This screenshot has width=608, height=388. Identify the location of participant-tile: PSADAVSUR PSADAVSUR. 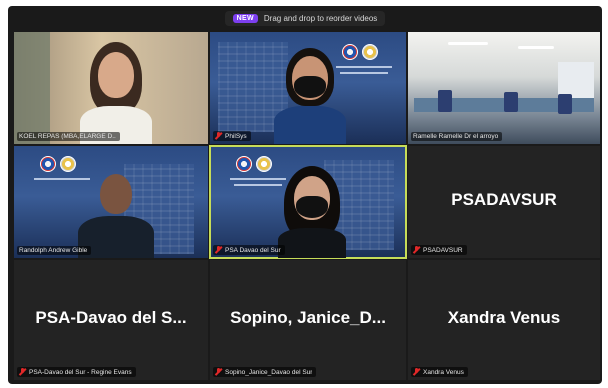
(504, 202).